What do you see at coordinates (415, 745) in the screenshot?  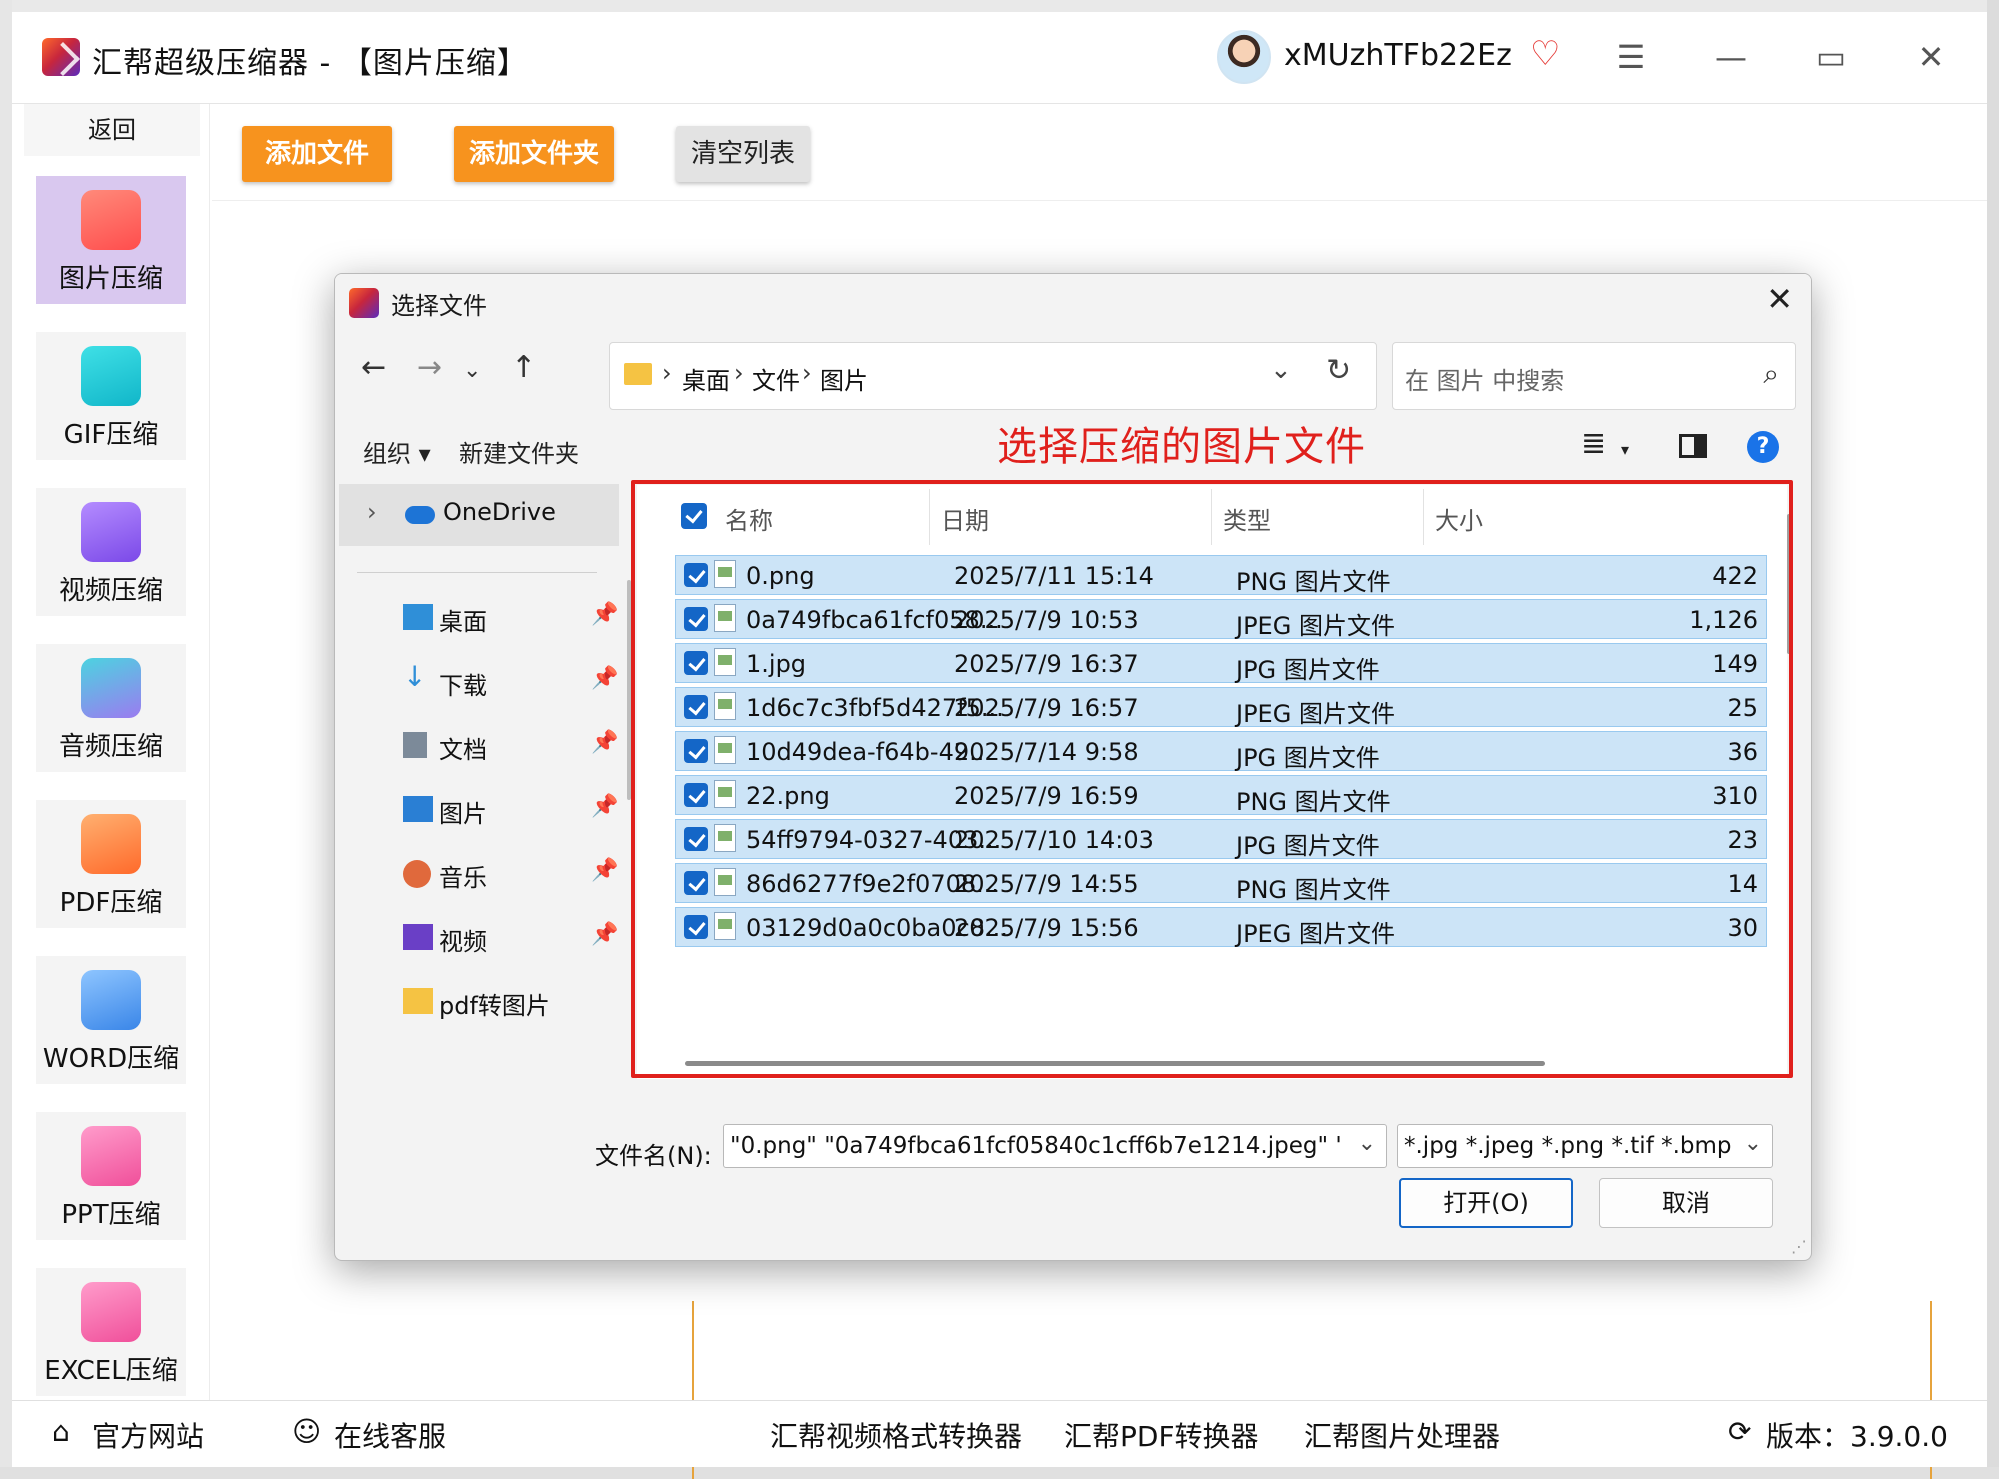 I see `document-icon` at bounding box center [415, 745].